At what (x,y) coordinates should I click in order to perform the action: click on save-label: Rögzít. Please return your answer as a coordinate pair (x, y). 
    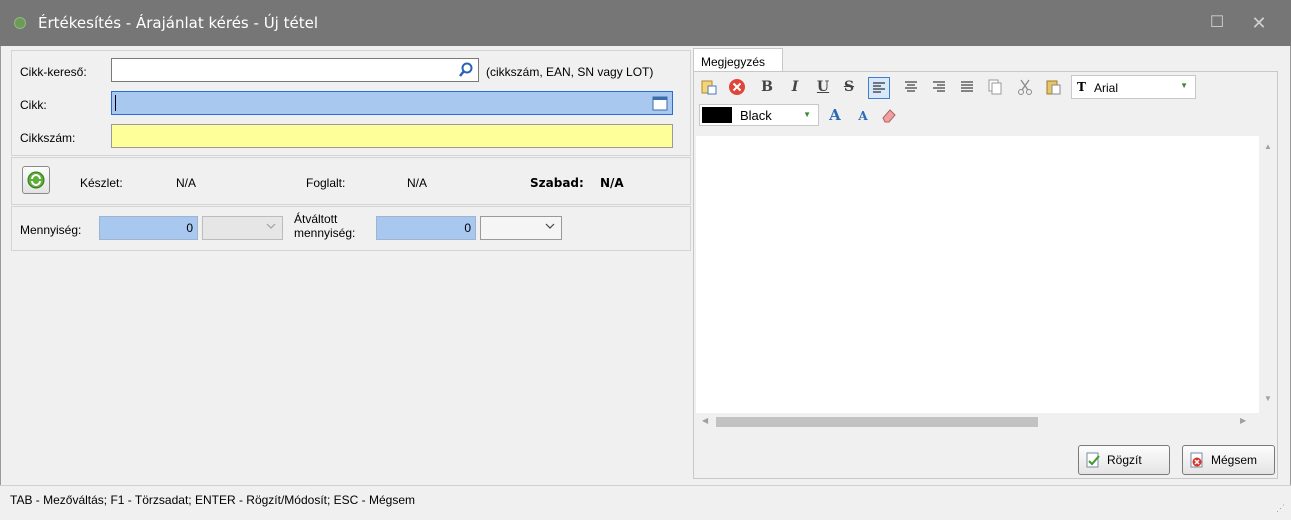
    Looking at the image, I should click on (1124, 460).